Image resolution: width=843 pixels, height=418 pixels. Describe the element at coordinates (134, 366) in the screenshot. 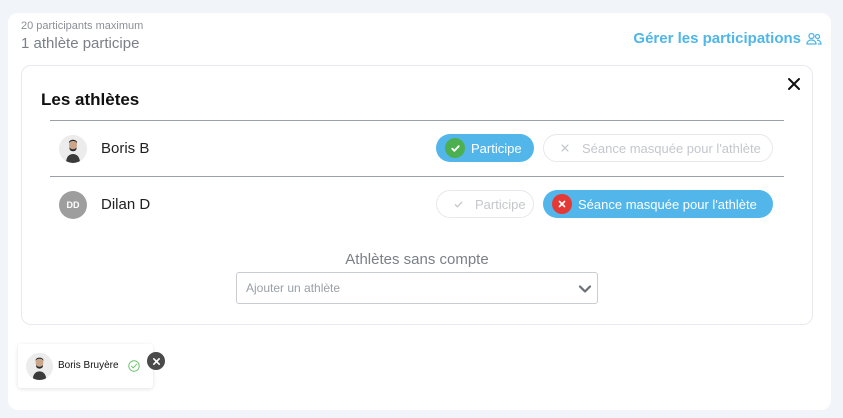

I see `check-outline-icon` at that location.